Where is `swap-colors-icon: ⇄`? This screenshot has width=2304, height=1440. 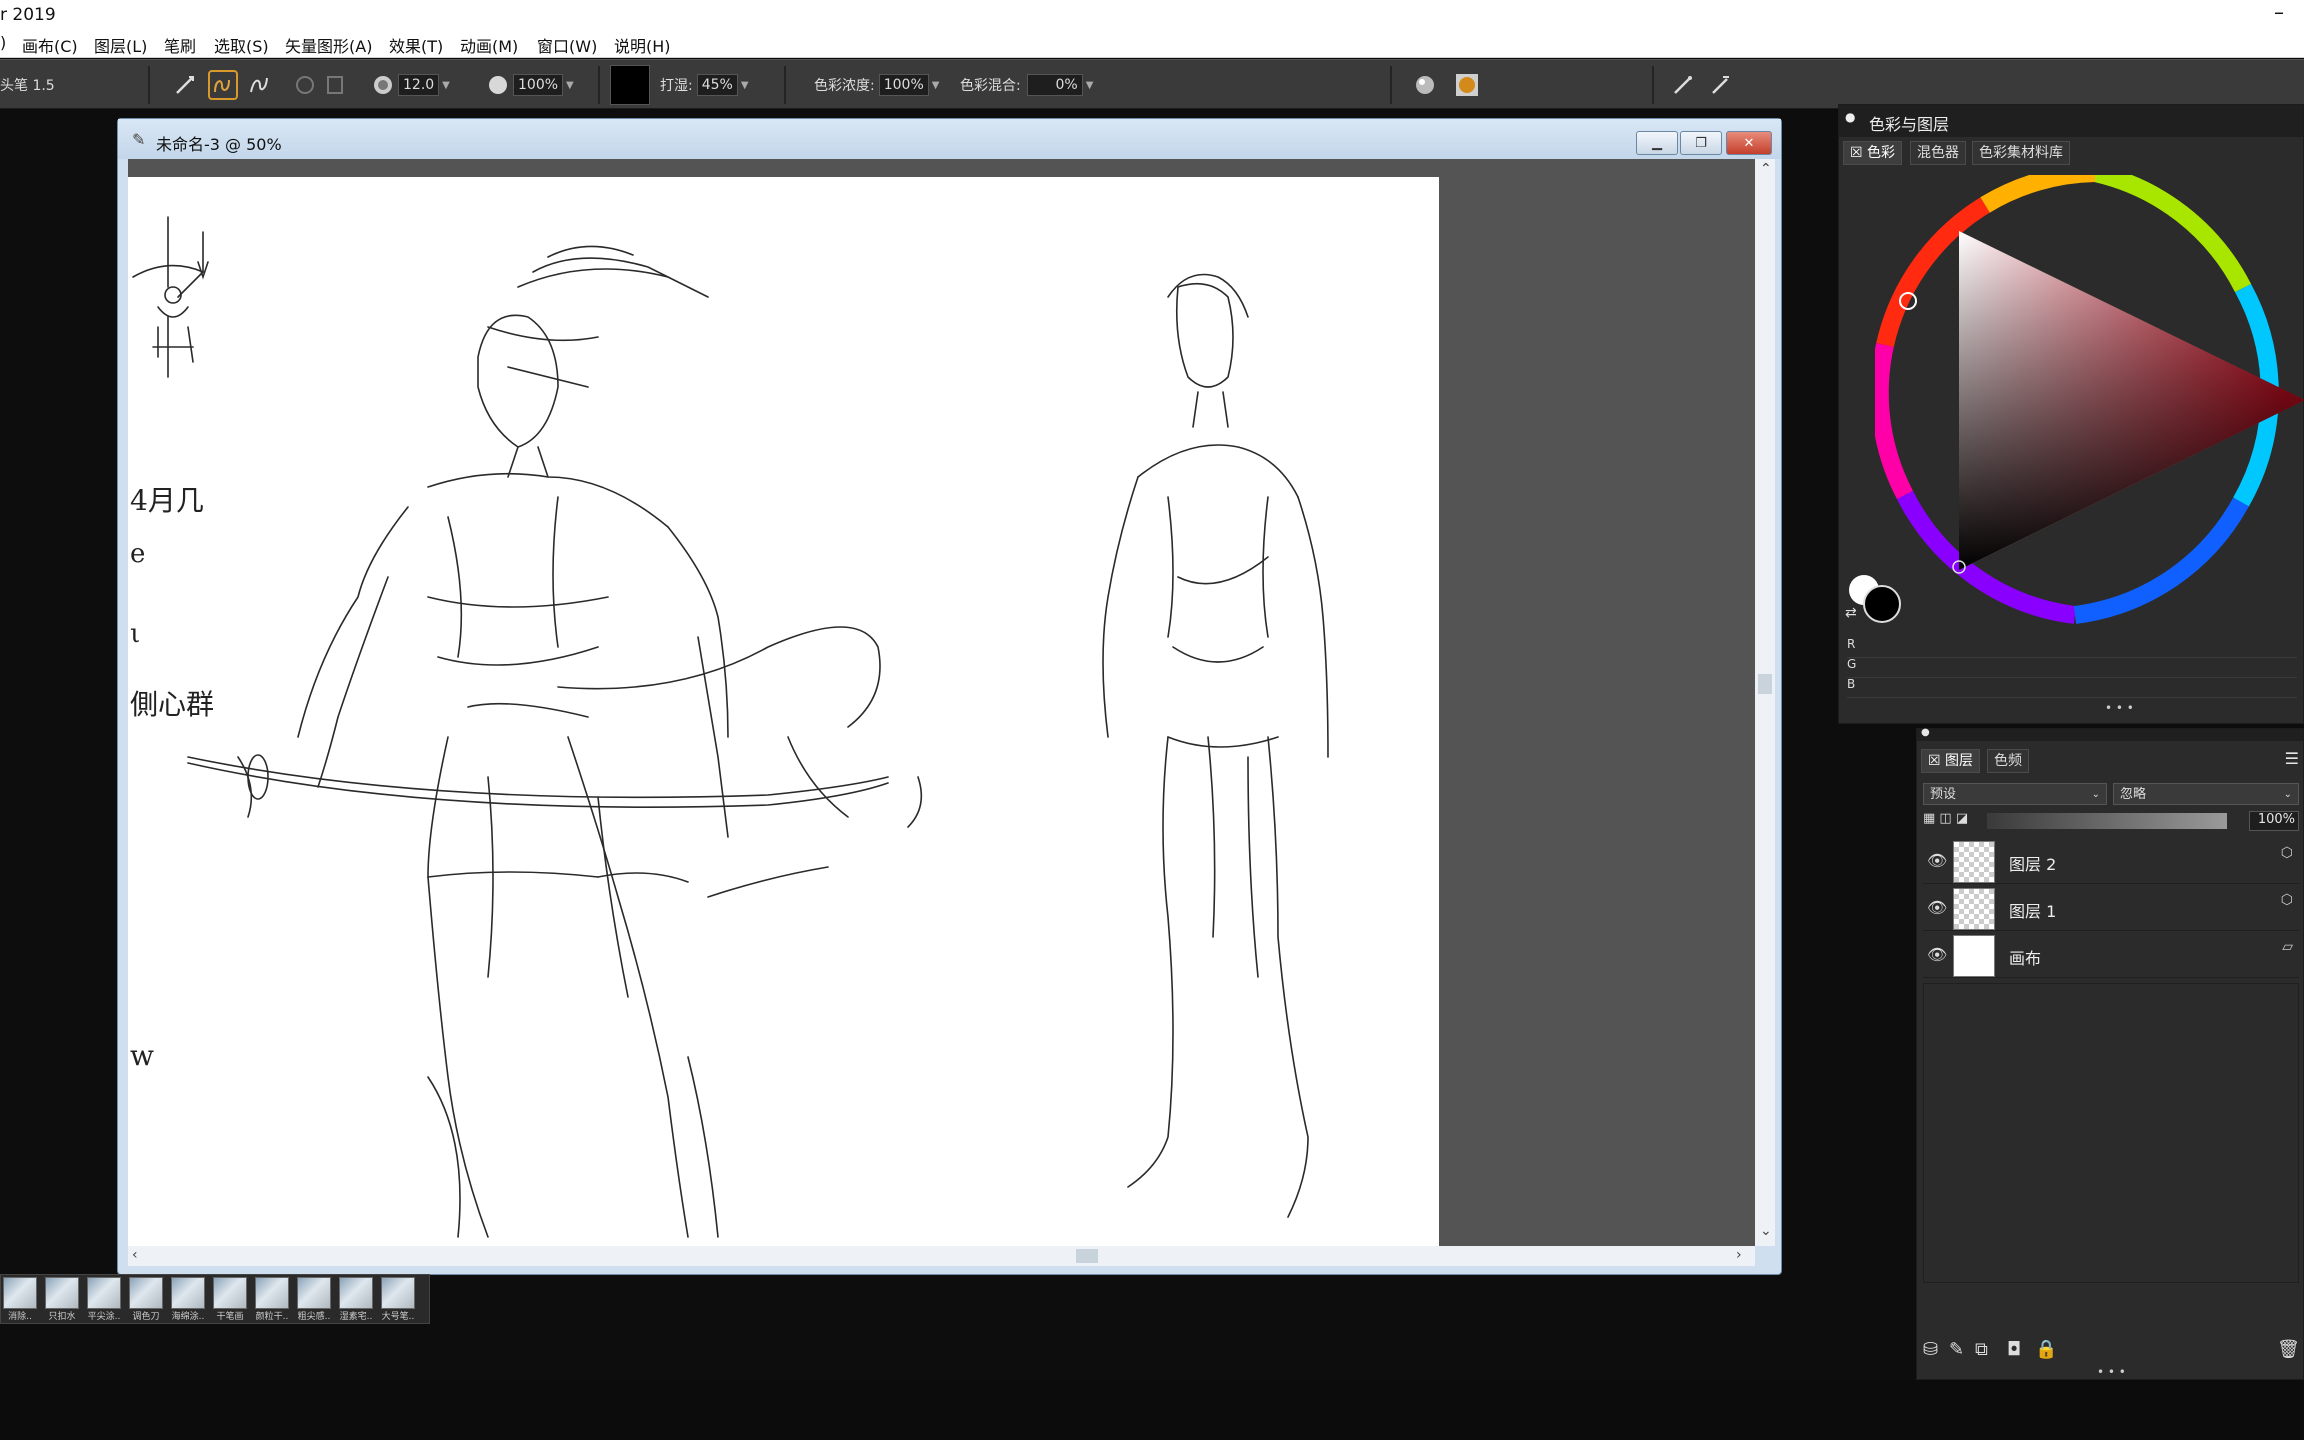
swap-colors-icon: ⇄ is located at coordinates (1851, 613).